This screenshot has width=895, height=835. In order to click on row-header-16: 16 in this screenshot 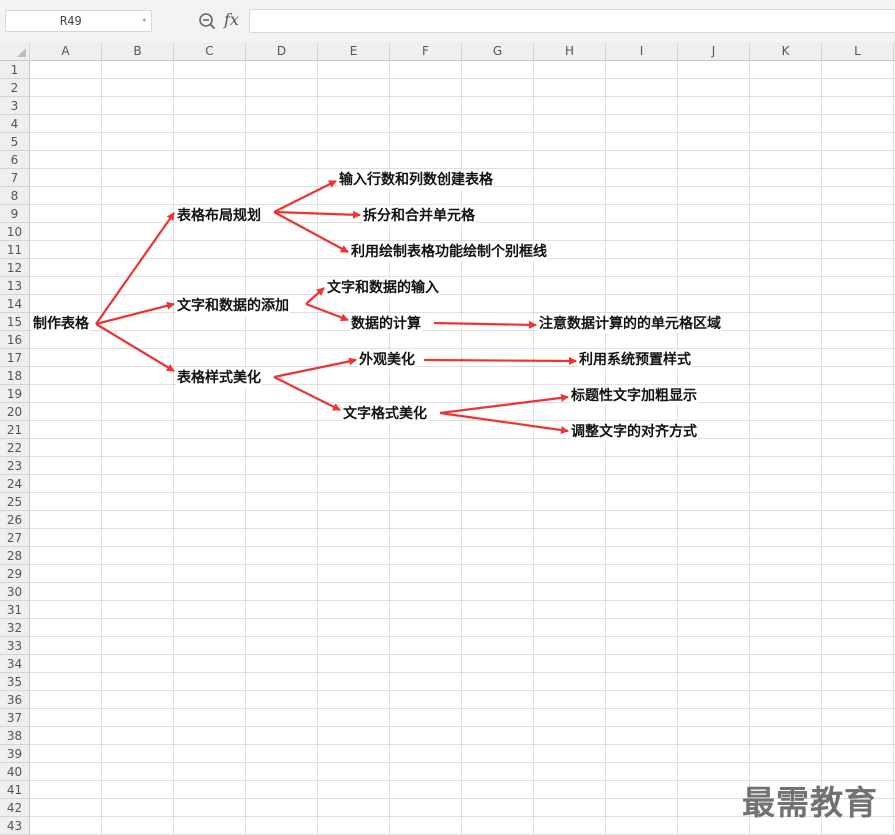, I will do `click(14, 340)`.